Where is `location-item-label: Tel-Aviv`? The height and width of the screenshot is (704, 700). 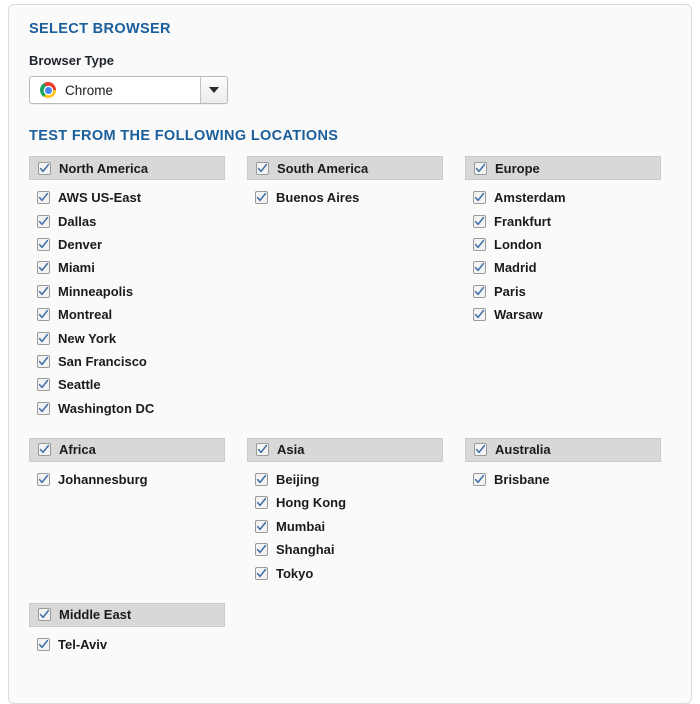 location-item-label: Tel-Aviv is located at coordinates (83, 645).